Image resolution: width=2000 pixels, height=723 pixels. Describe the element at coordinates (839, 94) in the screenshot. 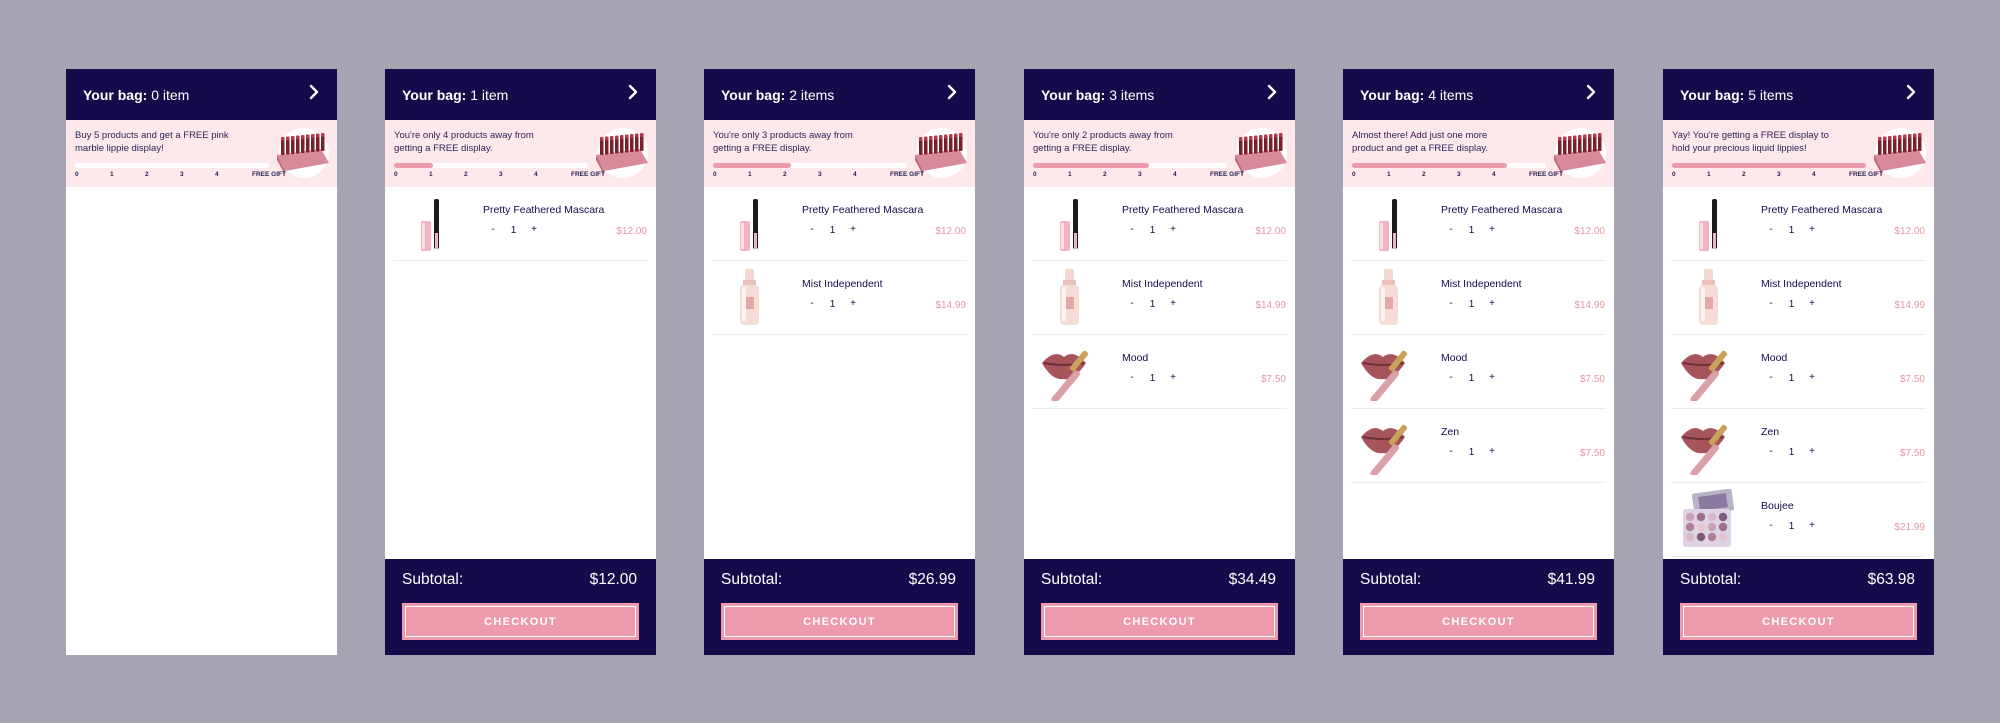

I see `bag-header: Your bag: 2 items` at that location.